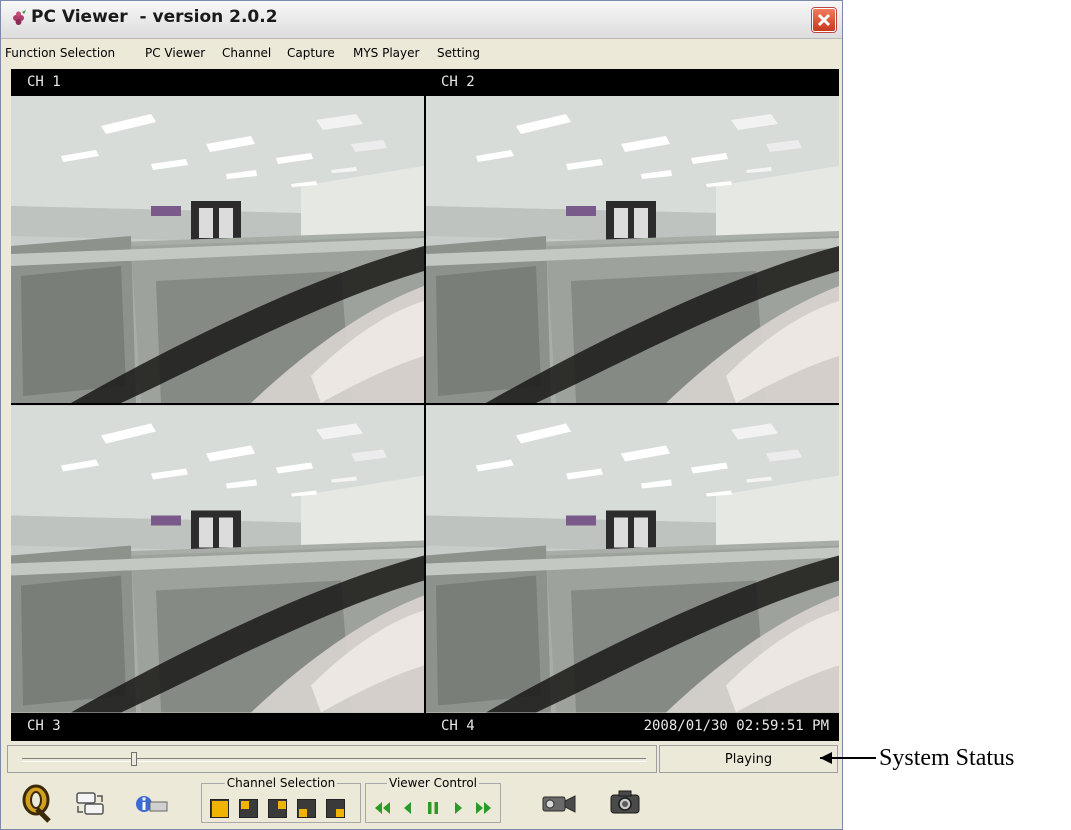  I want to click on rewind-icon, so click(383, 808).